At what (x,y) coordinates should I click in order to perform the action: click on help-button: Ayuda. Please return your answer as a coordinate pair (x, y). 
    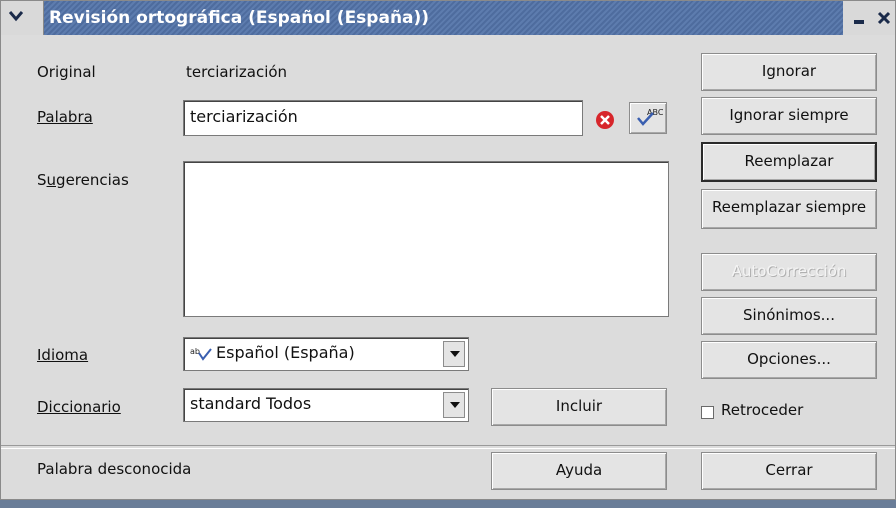
    Looking at the image, I should click on (579, 471).